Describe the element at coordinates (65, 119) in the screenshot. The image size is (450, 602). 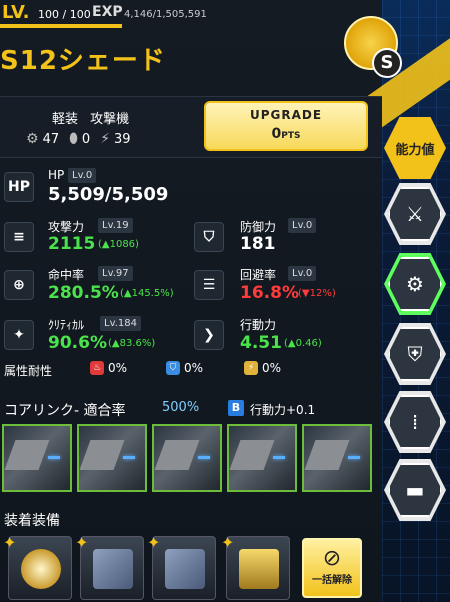
I see `class-tag: 軽装` at that location.